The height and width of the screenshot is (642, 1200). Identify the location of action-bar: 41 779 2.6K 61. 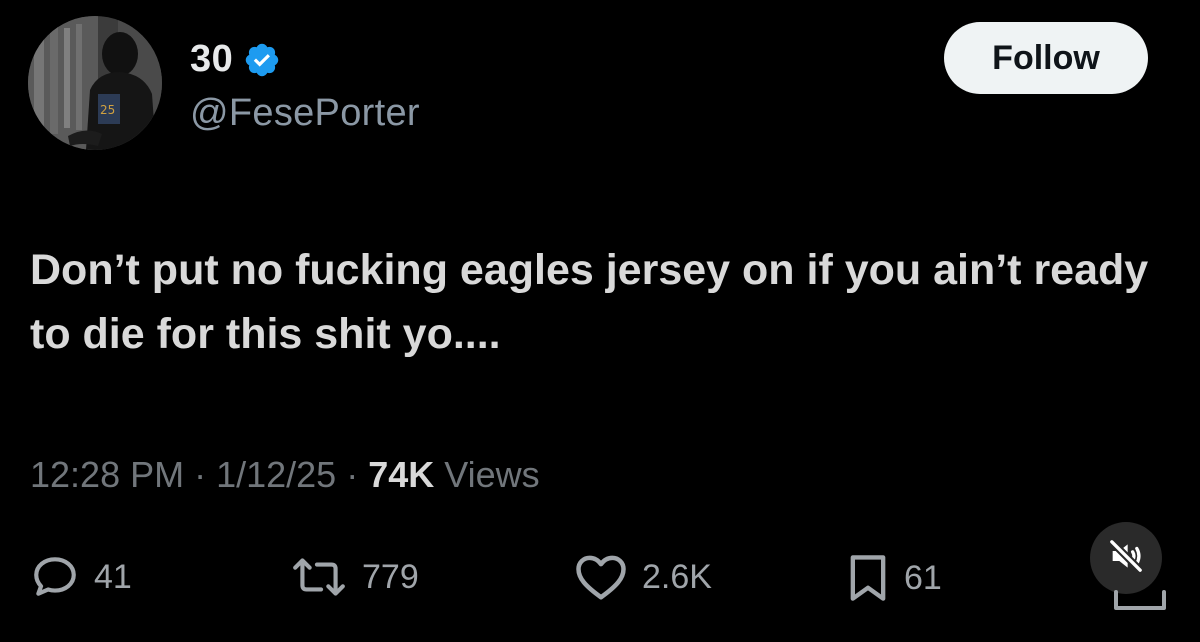
(600, 582).